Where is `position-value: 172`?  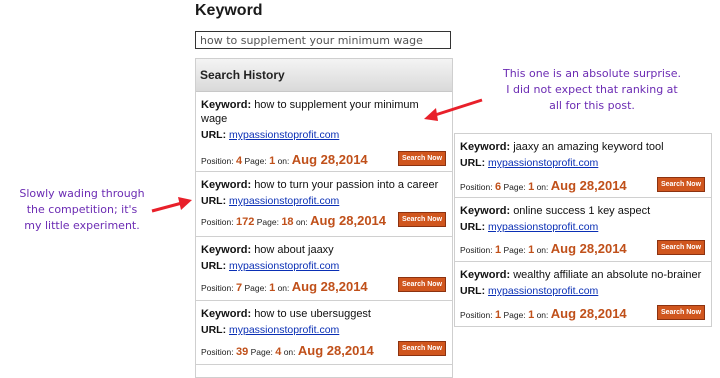
position-value: 172 is located at coordinates (245, 222).